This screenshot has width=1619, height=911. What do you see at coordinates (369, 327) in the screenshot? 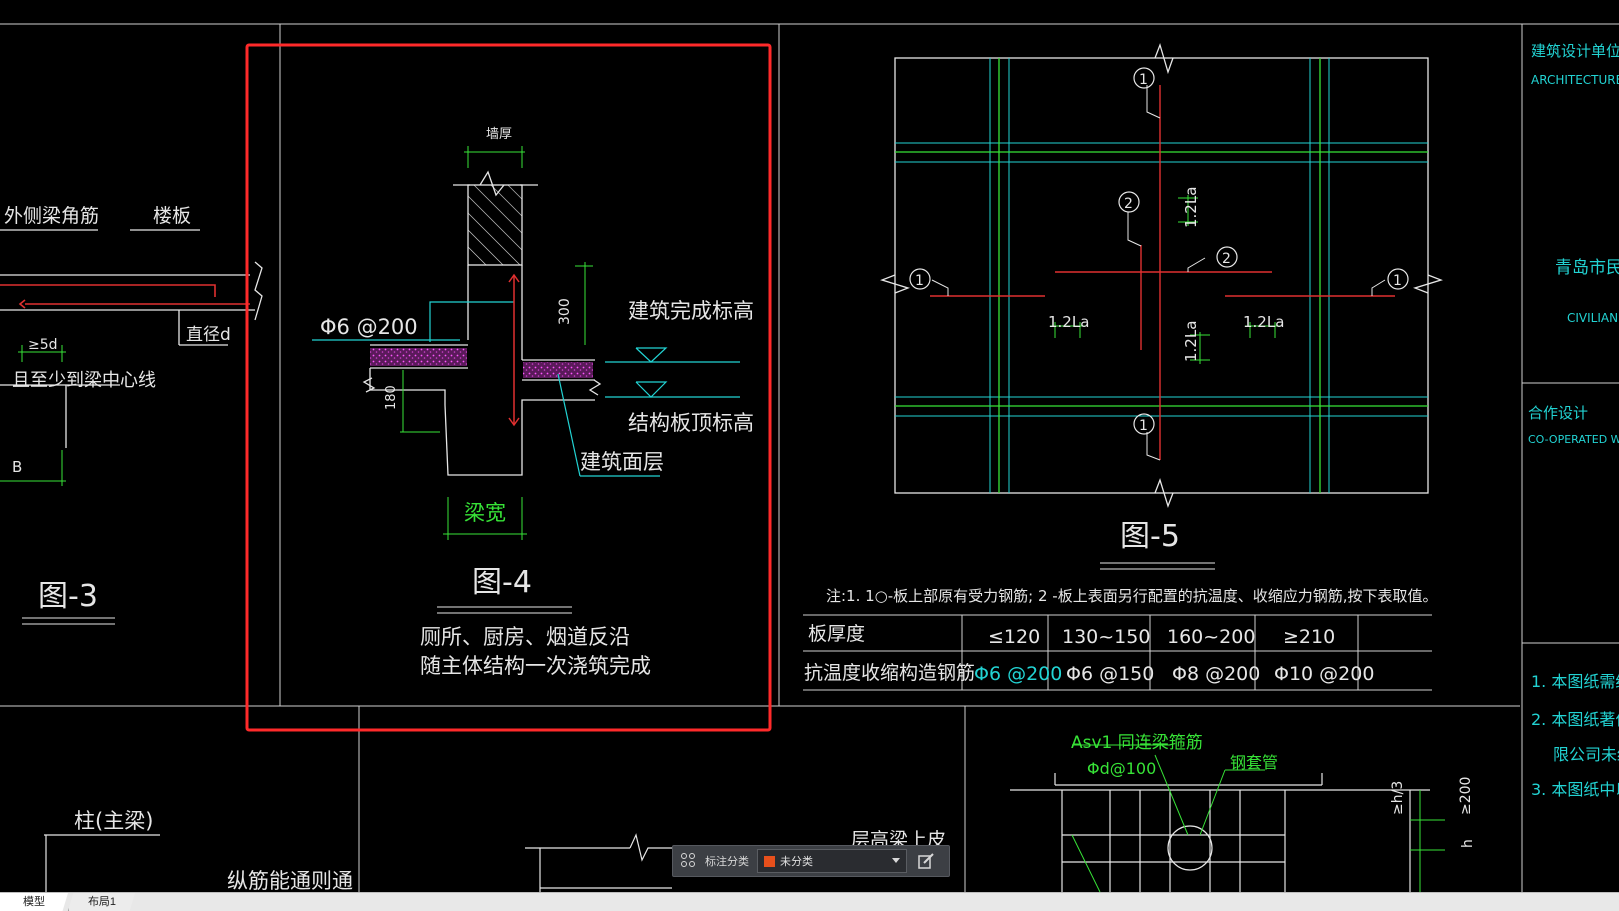
I see `label-rebar-spec: Φ6 @200` at bounding box center [369, 327].